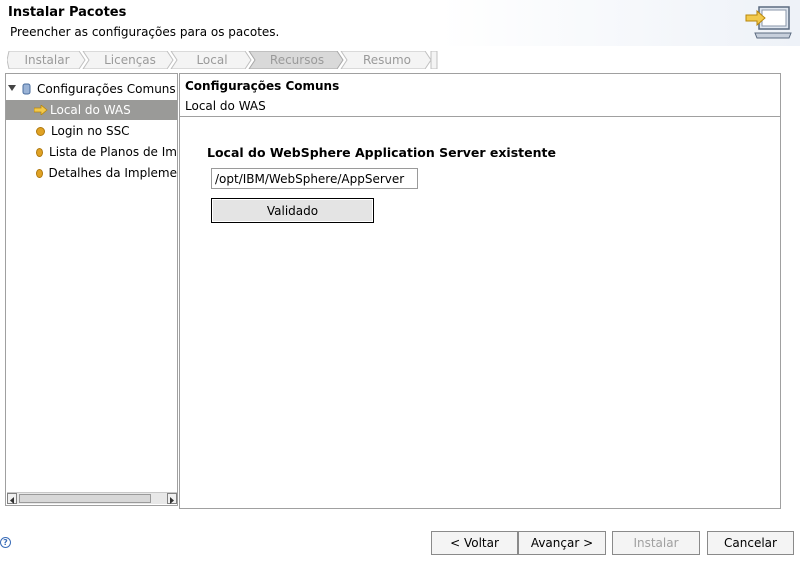 The width and height of the screenshot is (800, 562). I want to click on wizard-steps: Instalar Licenças Local Recursos Resumo, so click(223, 60).